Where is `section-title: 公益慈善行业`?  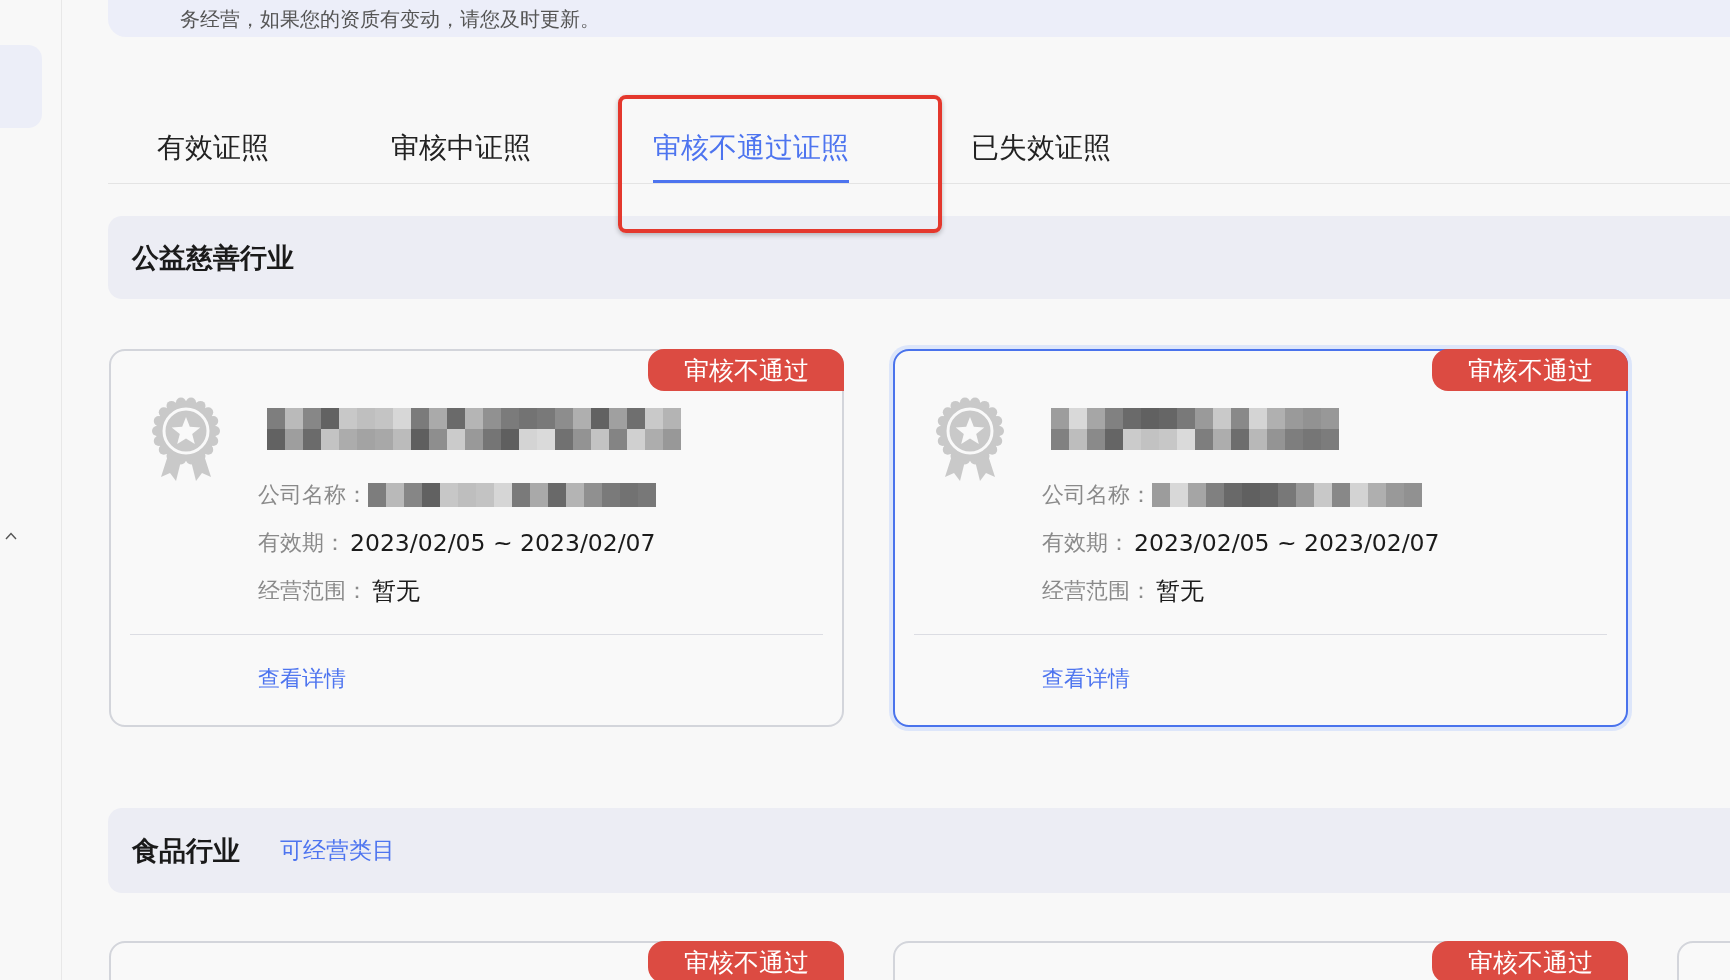
section-title: 公益慈善行业 is located at coordinates (213, 257).